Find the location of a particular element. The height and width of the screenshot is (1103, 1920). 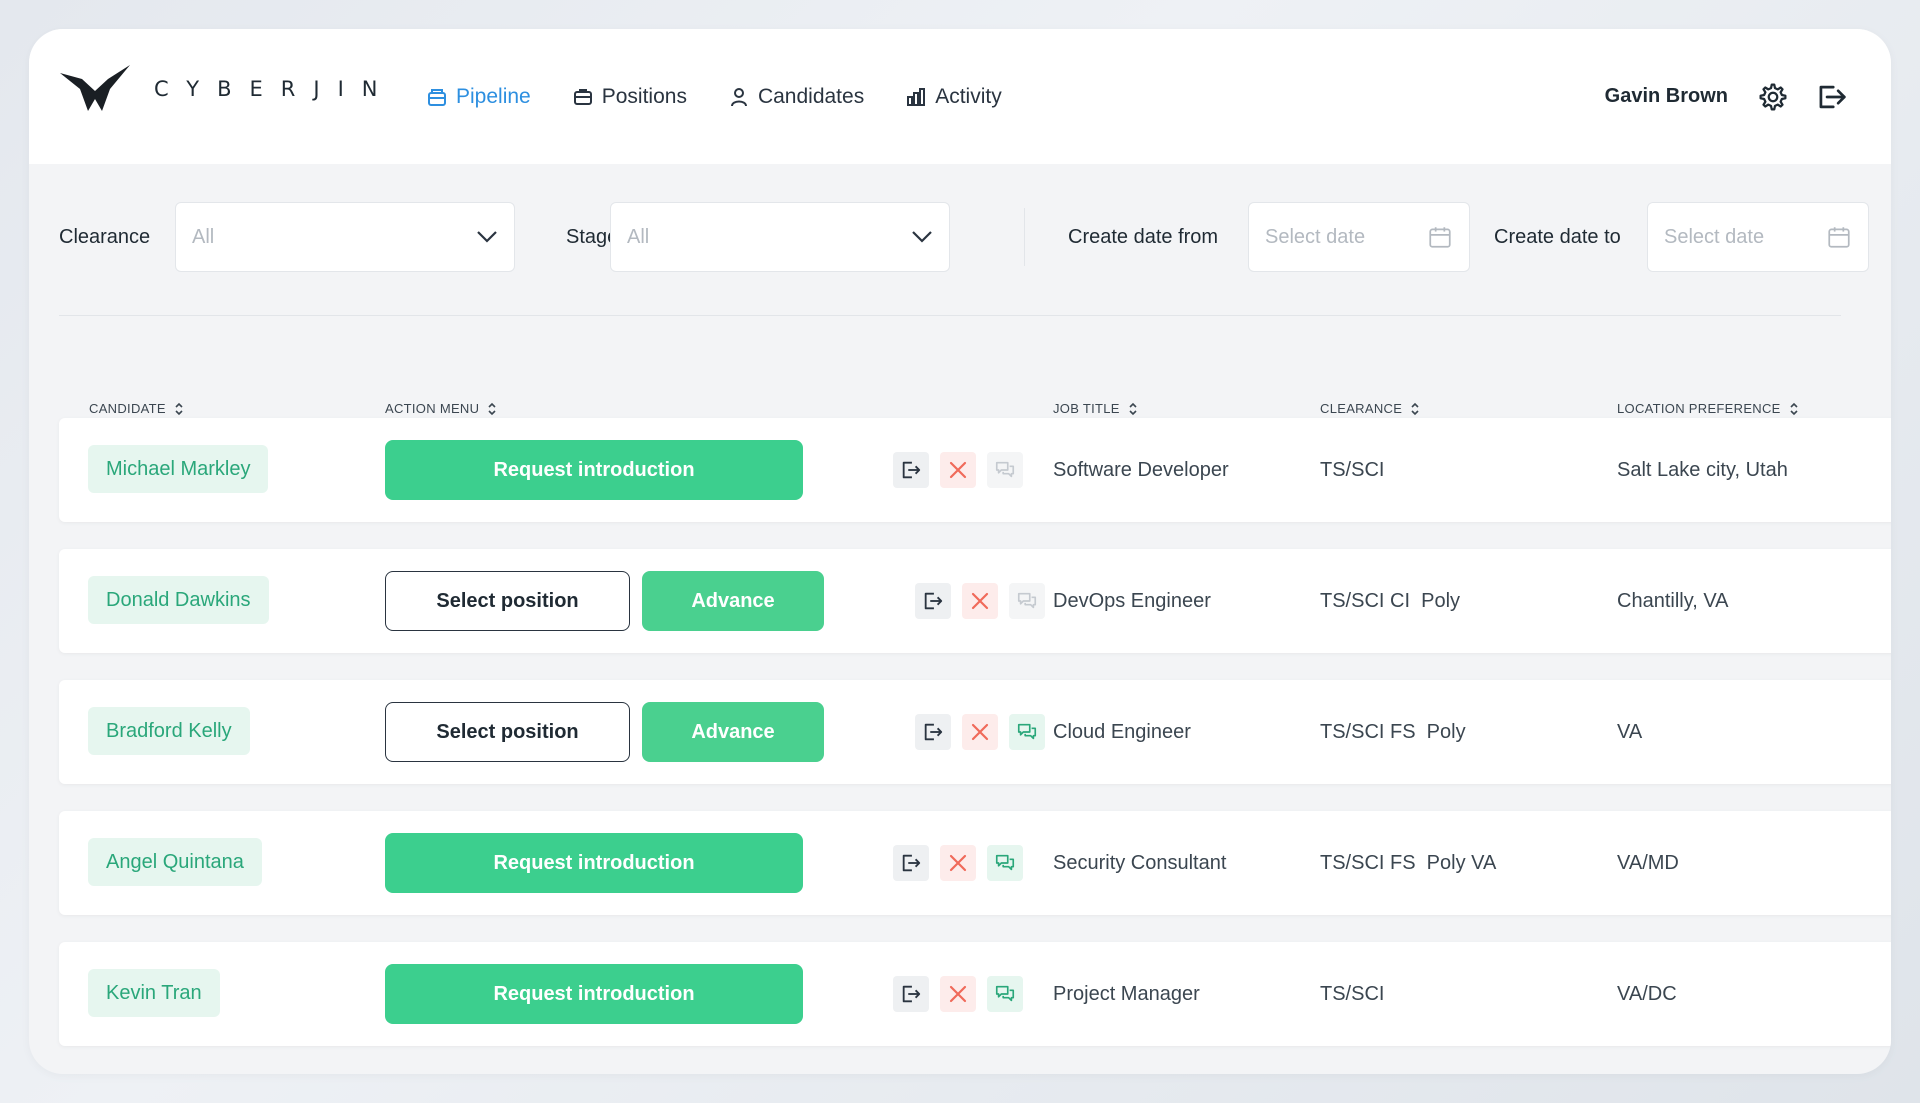

logout-icon is located at coordinates (1832, 96).